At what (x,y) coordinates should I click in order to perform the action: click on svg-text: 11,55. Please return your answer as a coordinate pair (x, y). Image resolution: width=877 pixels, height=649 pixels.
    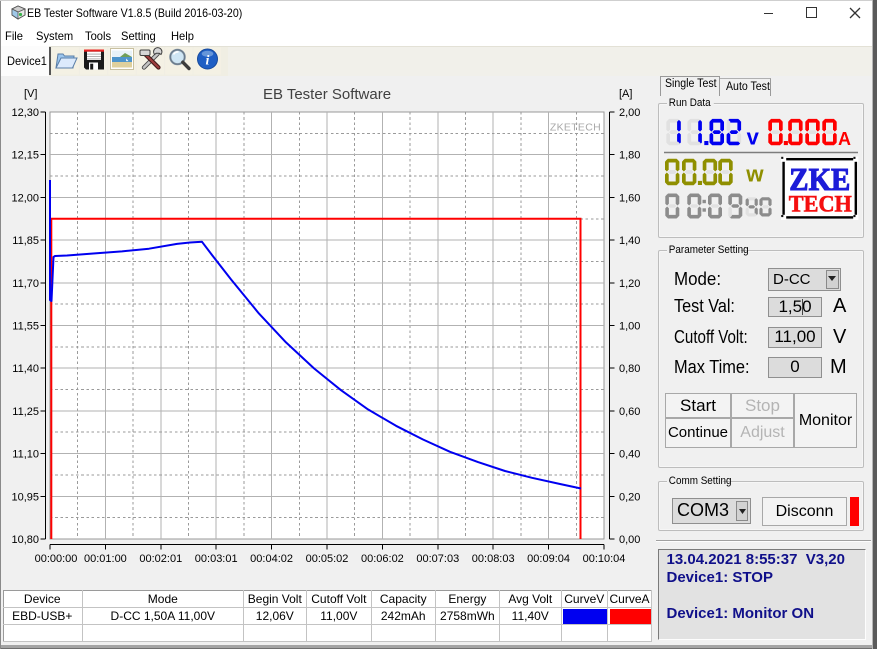
    Looking at the image, I should click on (25, 327).